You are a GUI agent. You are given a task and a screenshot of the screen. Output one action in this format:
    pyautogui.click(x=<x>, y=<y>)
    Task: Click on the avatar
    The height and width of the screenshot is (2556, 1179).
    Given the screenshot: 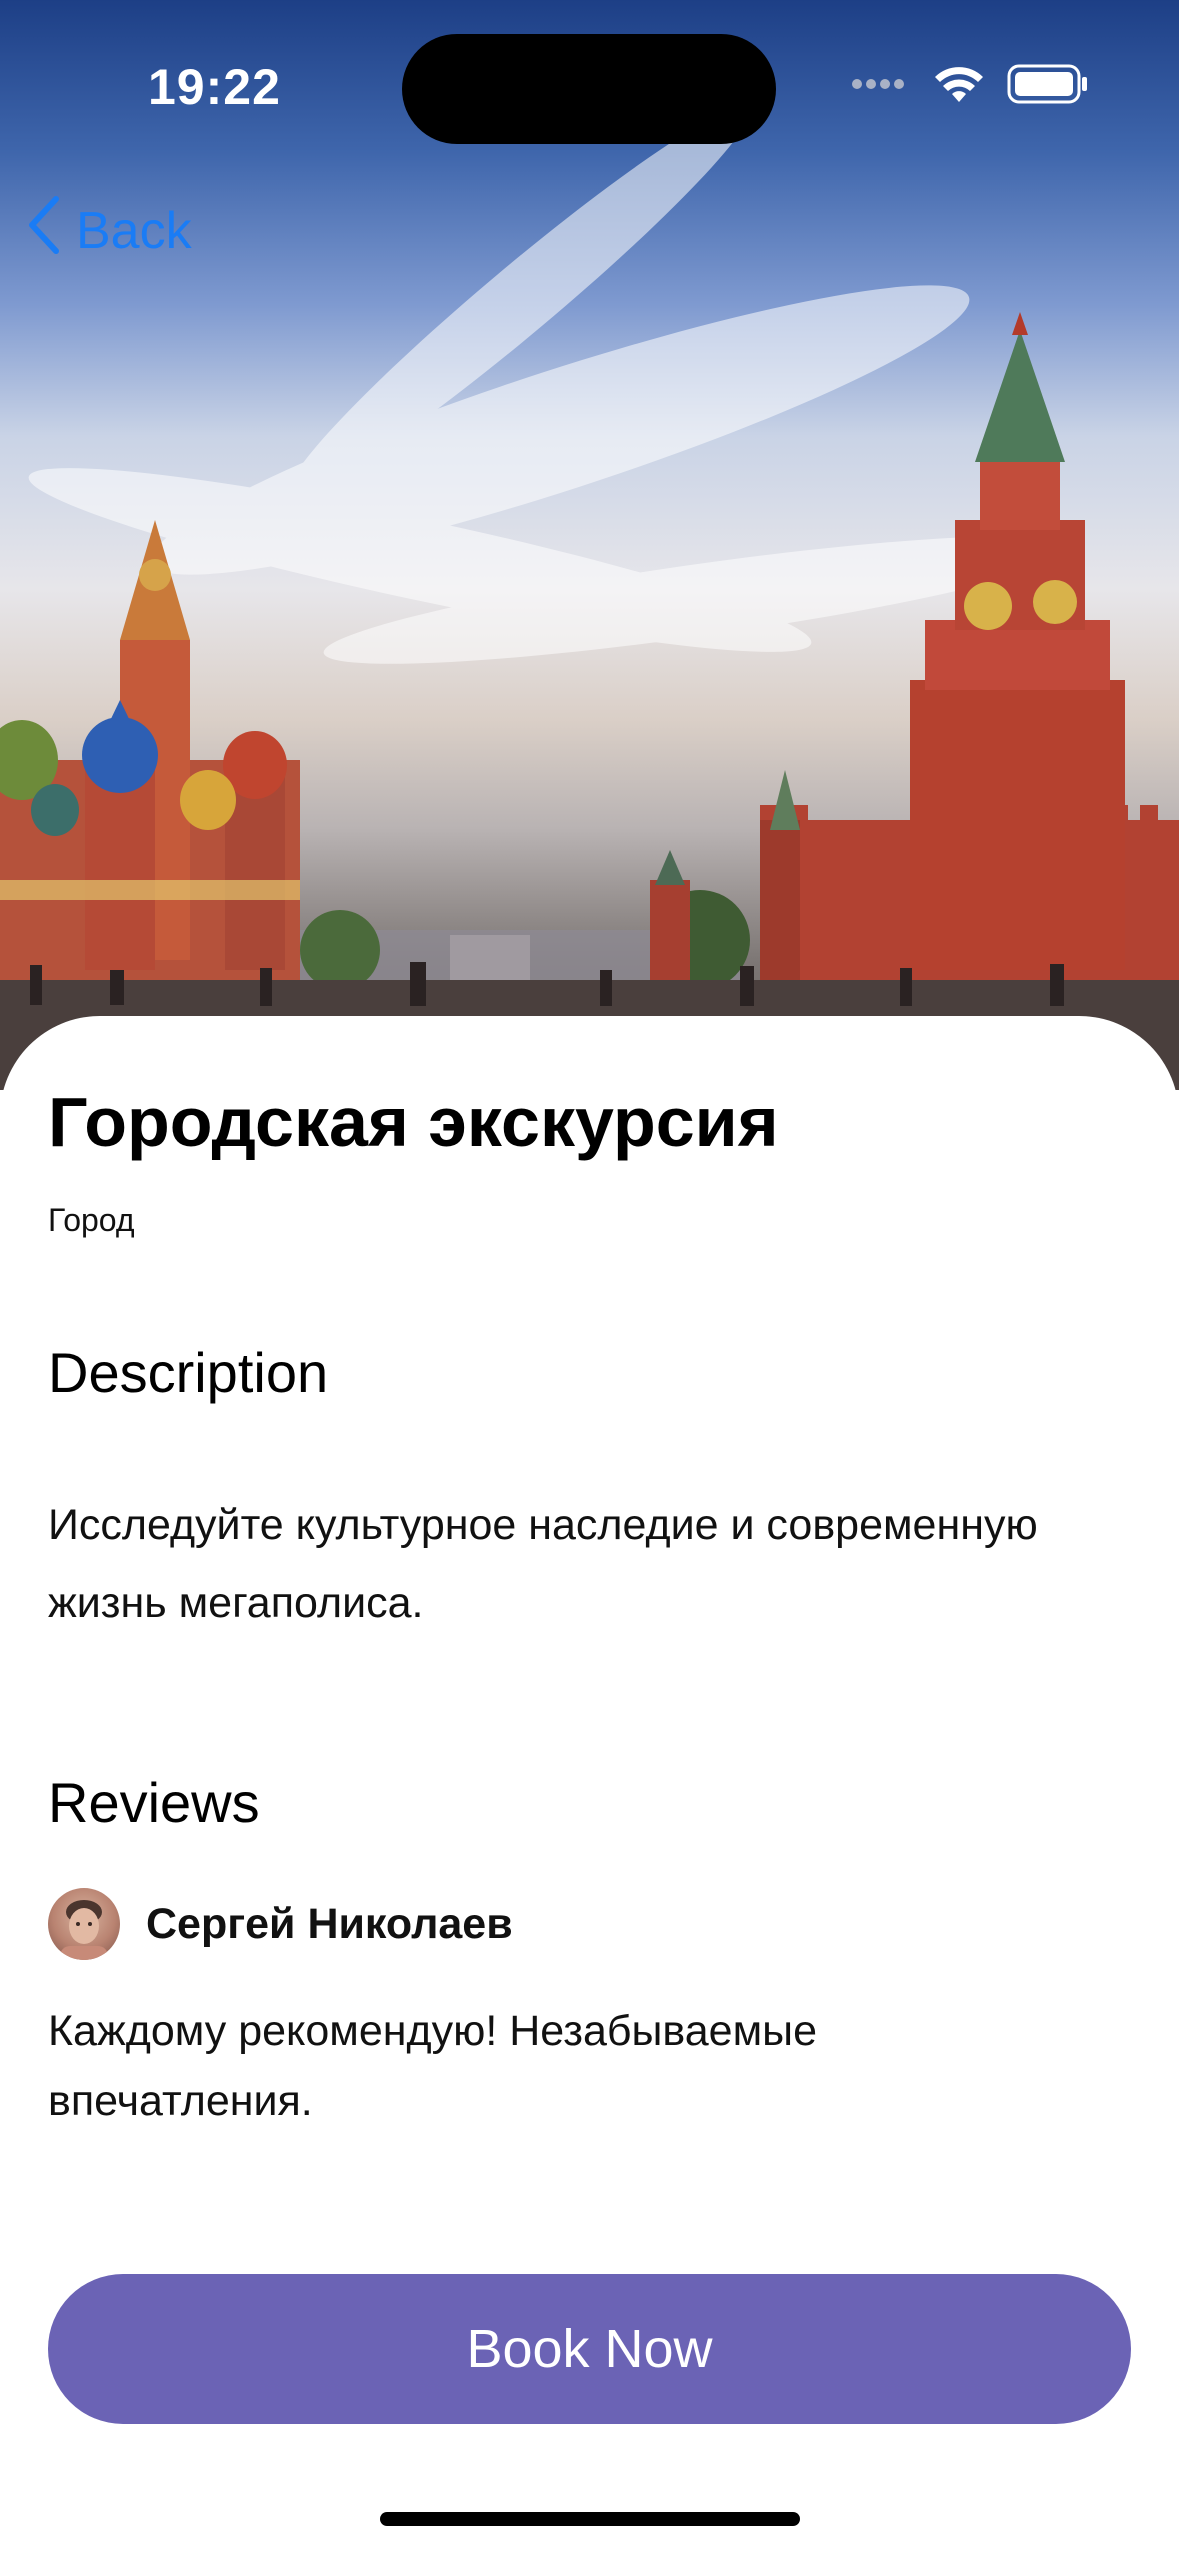 What is the action you would take?
    pyautogui.click(x=84, y=1924)
    